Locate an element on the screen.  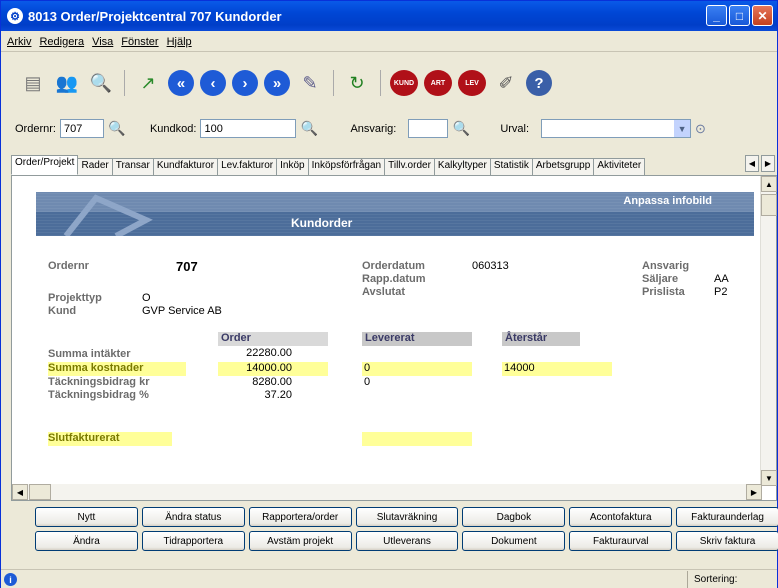
scroll-down-icon: ▼ is located at coordinates (769, 478).